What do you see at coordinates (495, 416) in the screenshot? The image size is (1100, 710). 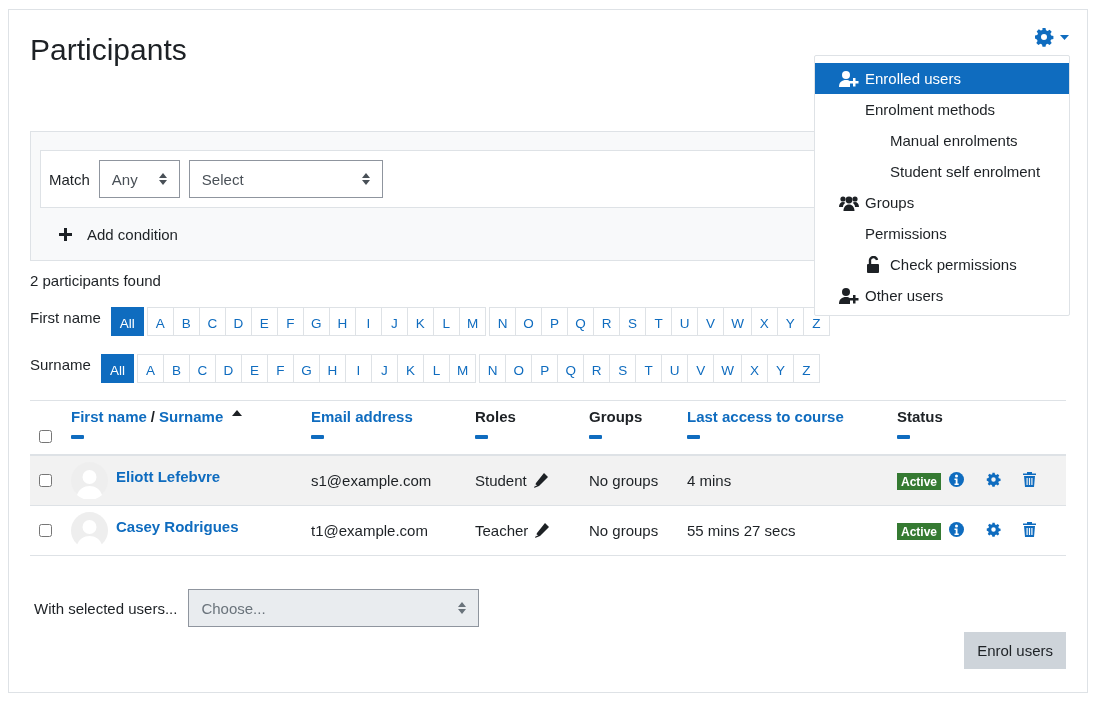 I see `column-header: Roles` at bounding box center [495, 416].